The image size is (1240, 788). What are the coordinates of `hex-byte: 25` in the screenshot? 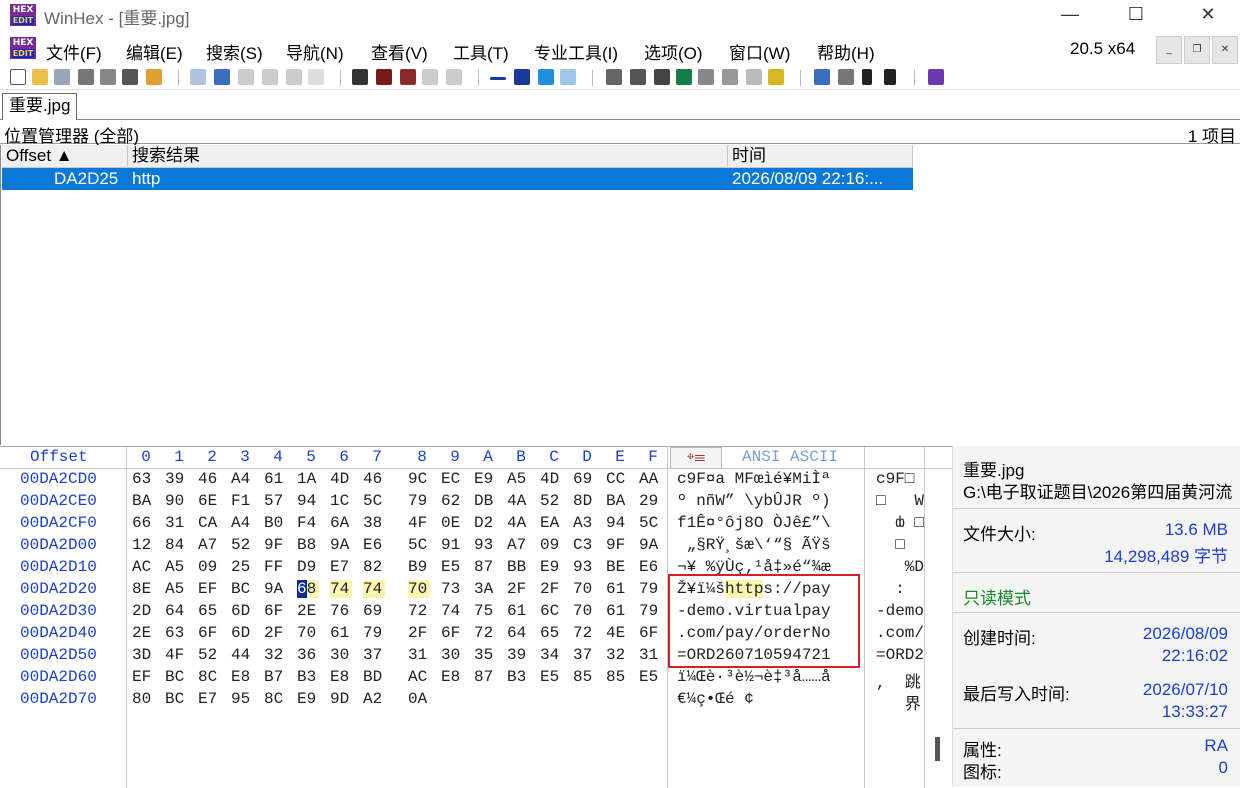 It's located at (242, 567).